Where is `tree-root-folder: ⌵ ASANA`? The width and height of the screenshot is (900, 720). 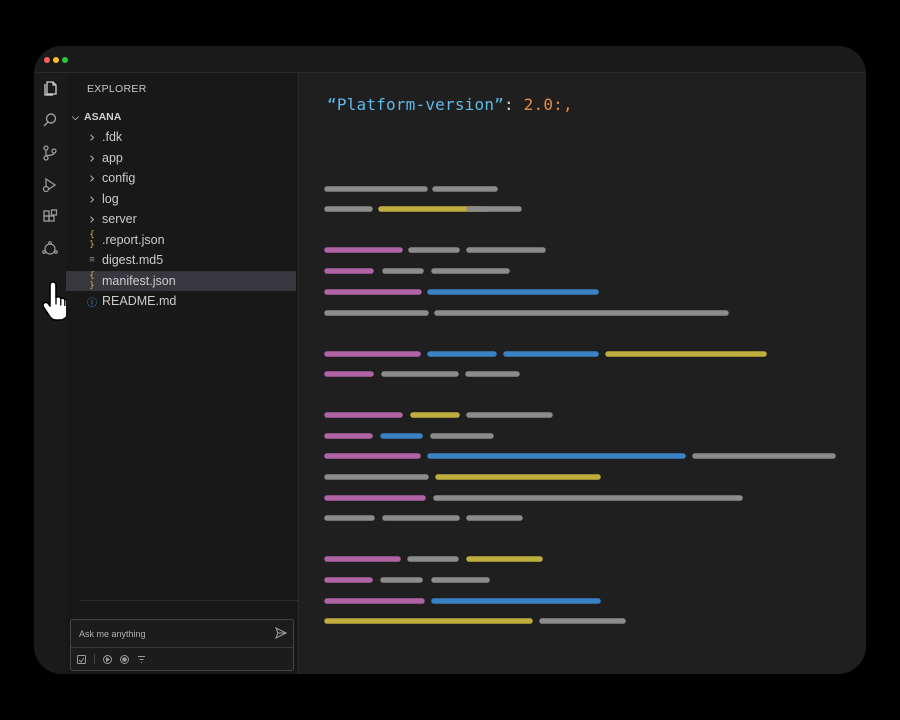
tree-root-folder: ⌵ ASANA is located at coordinates (182, 117).